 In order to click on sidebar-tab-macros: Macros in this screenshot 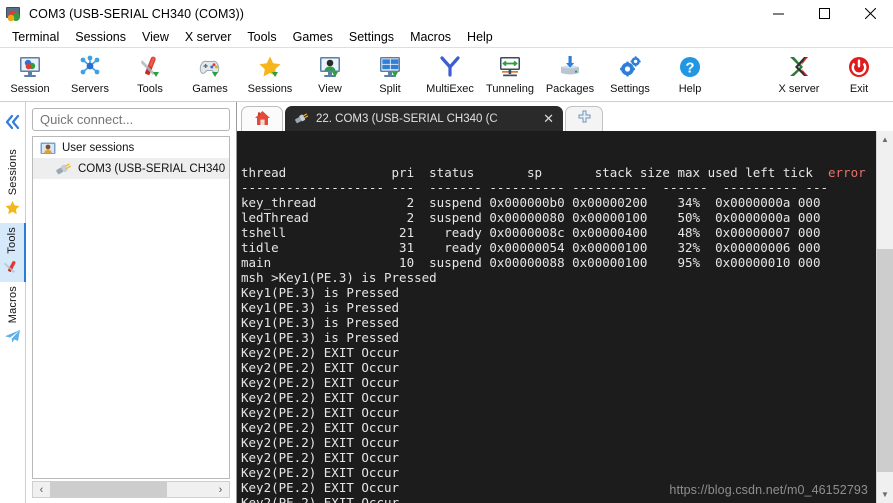, I will do `click(13, 316)`.